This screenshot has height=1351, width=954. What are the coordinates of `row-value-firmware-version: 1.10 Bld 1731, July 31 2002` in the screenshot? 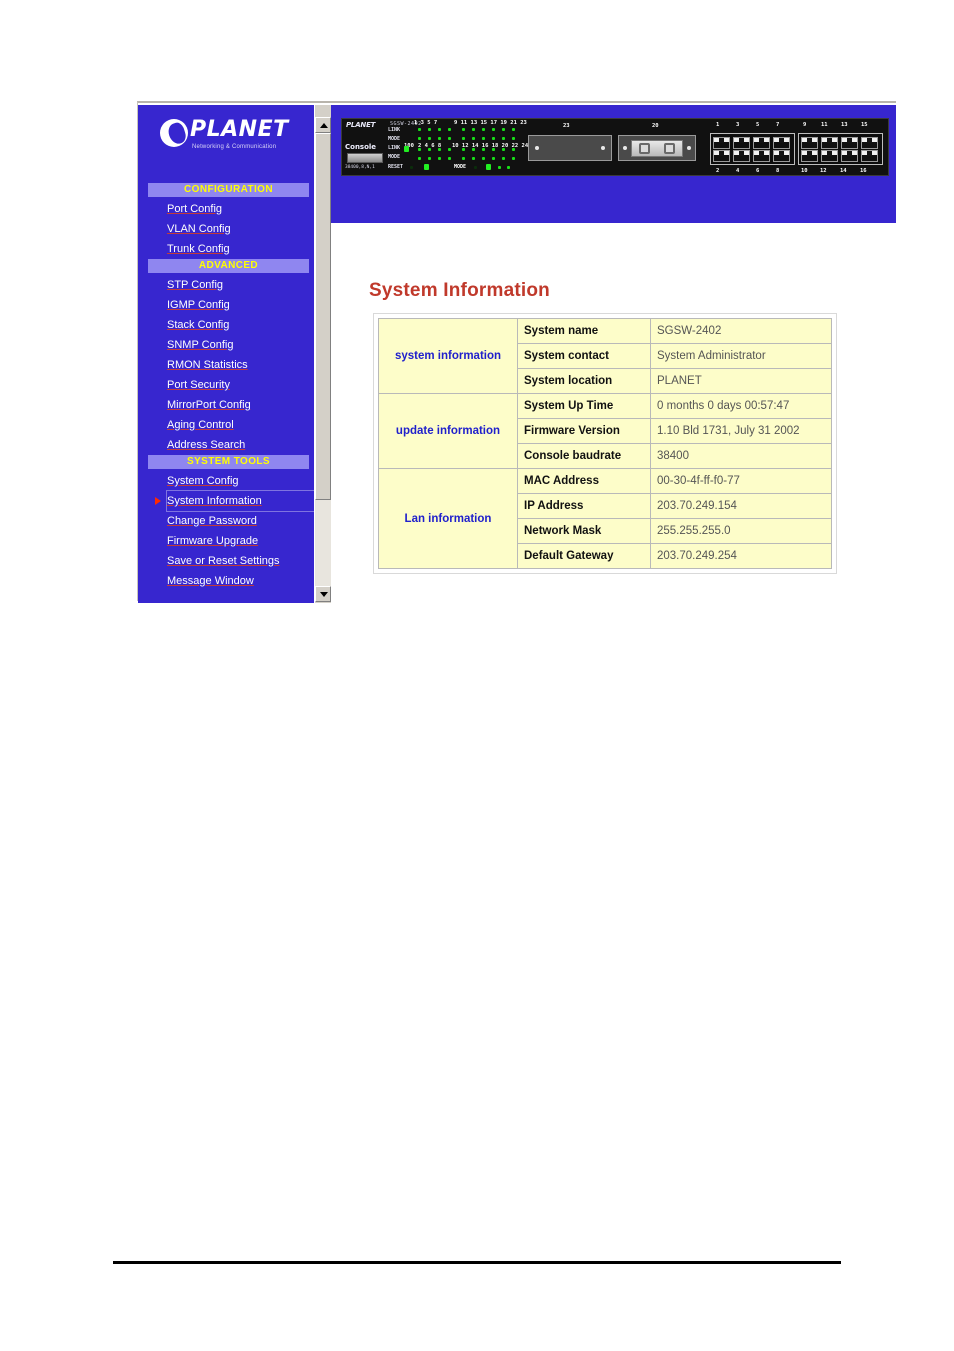 It's located at (741, 431).